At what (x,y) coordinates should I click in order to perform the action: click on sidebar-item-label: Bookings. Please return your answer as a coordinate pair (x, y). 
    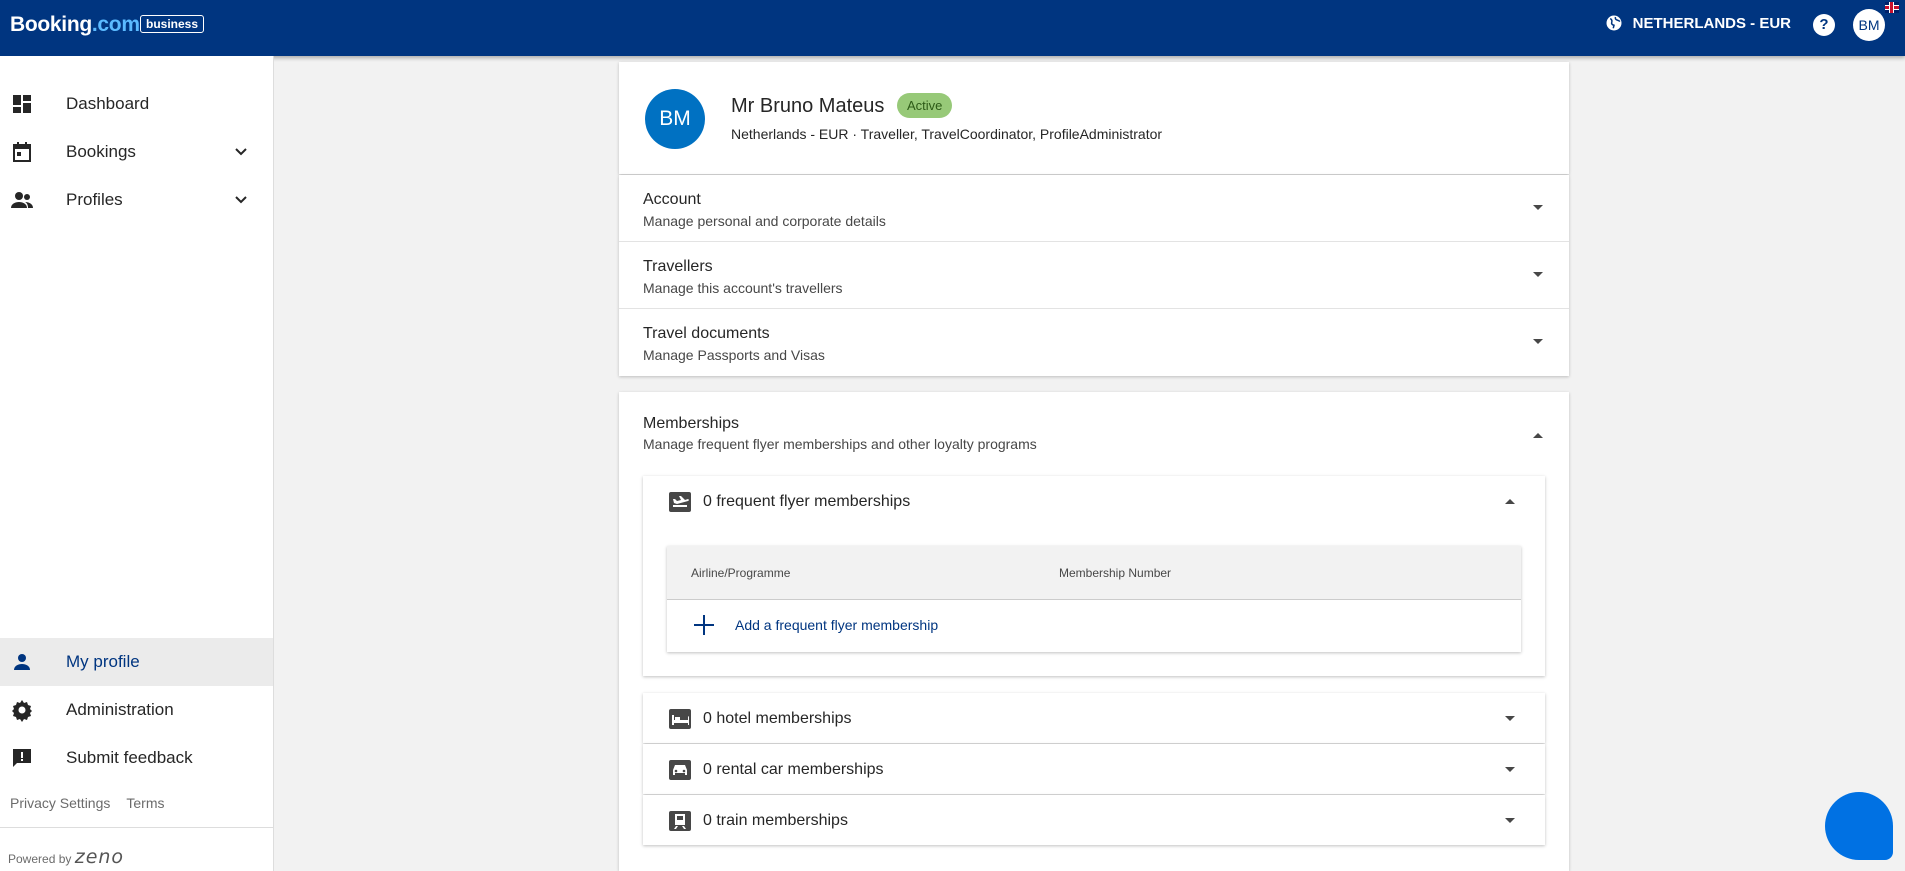
    Looking at the image, I should click on (101, 151).